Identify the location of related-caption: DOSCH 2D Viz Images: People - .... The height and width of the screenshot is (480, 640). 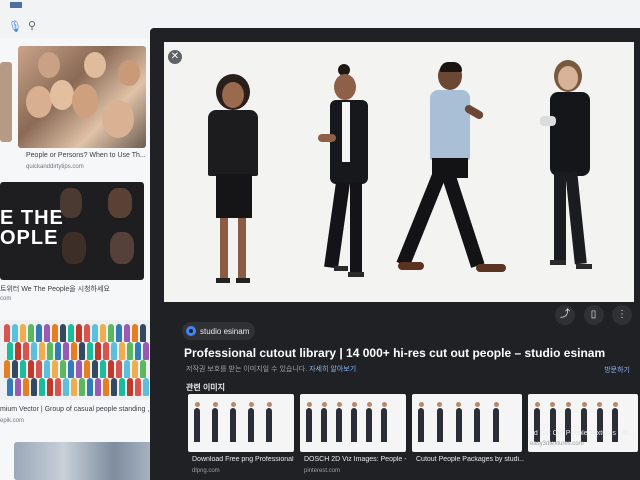
(356, 459).